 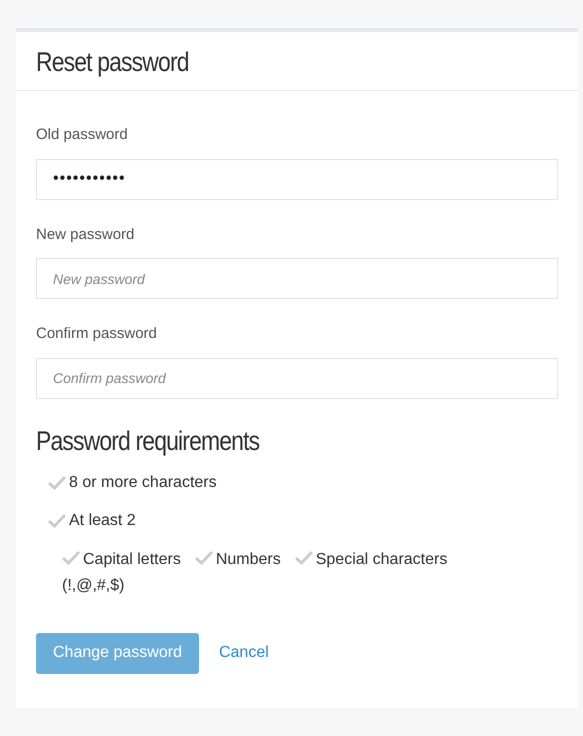 I want to click on requirement-text: Numbers, so click(x=248, y=559).